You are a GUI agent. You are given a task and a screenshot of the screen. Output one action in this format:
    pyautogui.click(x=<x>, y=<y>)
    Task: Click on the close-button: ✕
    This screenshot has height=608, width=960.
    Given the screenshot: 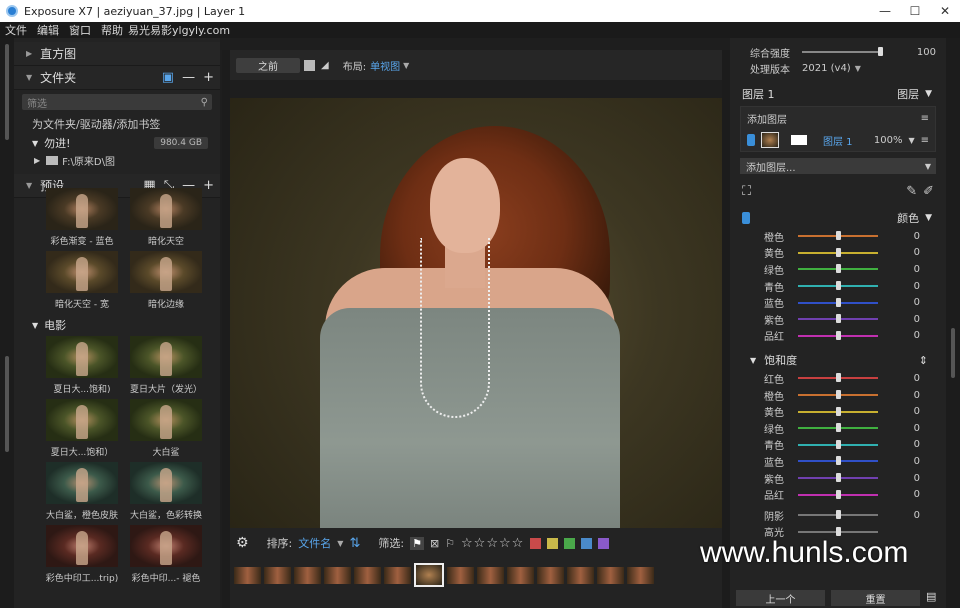 What is the action you would take?
    pyautogui.click(x=945, y=11)
    